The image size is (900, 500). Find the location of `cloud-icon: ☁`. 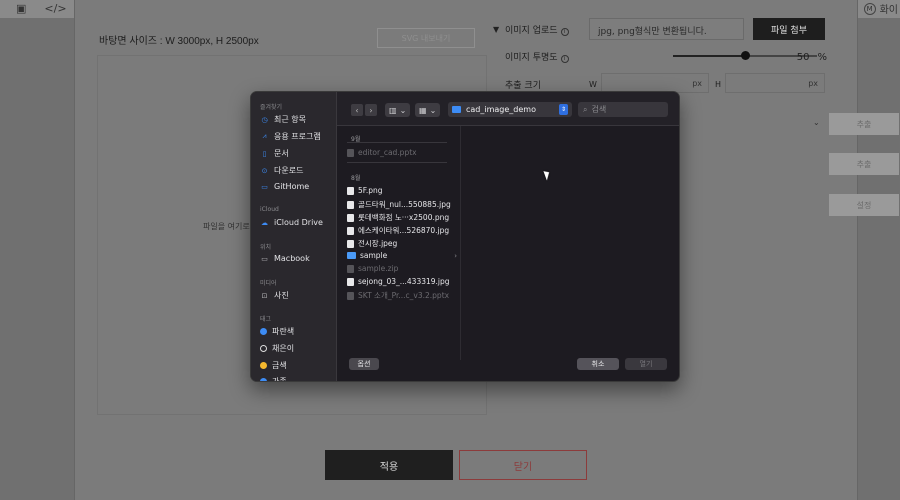

cloud-icon: ☁ is located at coordinates (264, 222).